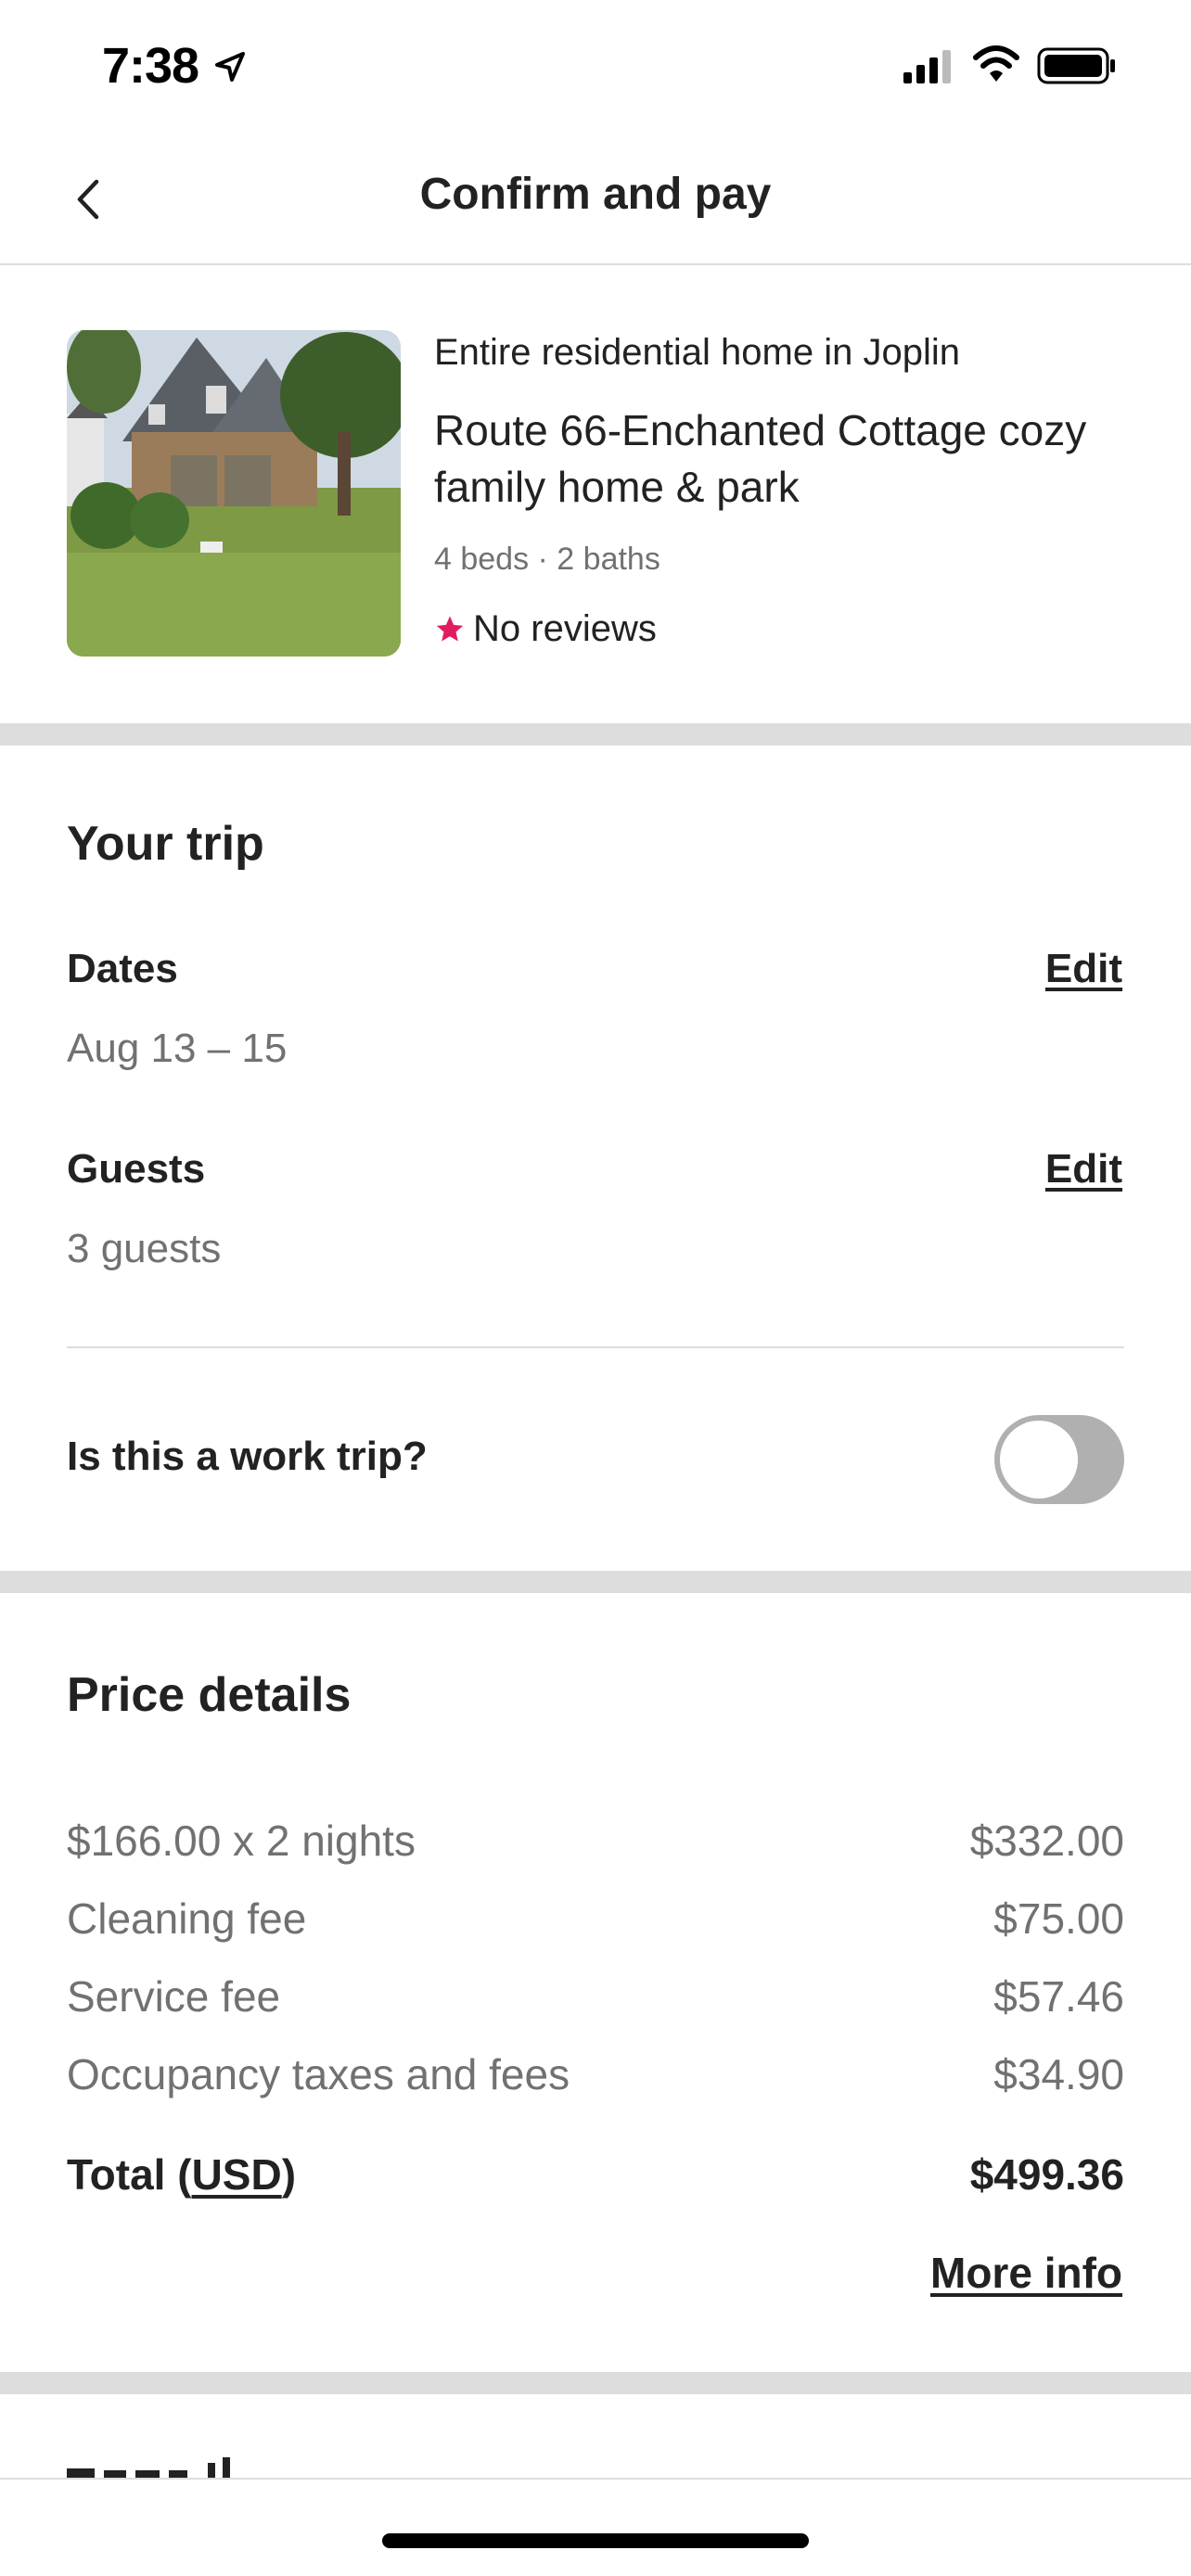 The image size is (1191, 2576). What do you see at coordinates (595, 1999) in the screenshot?
I see `price-row-service: Service fee $57.46` at bounding box center [595, 1999].